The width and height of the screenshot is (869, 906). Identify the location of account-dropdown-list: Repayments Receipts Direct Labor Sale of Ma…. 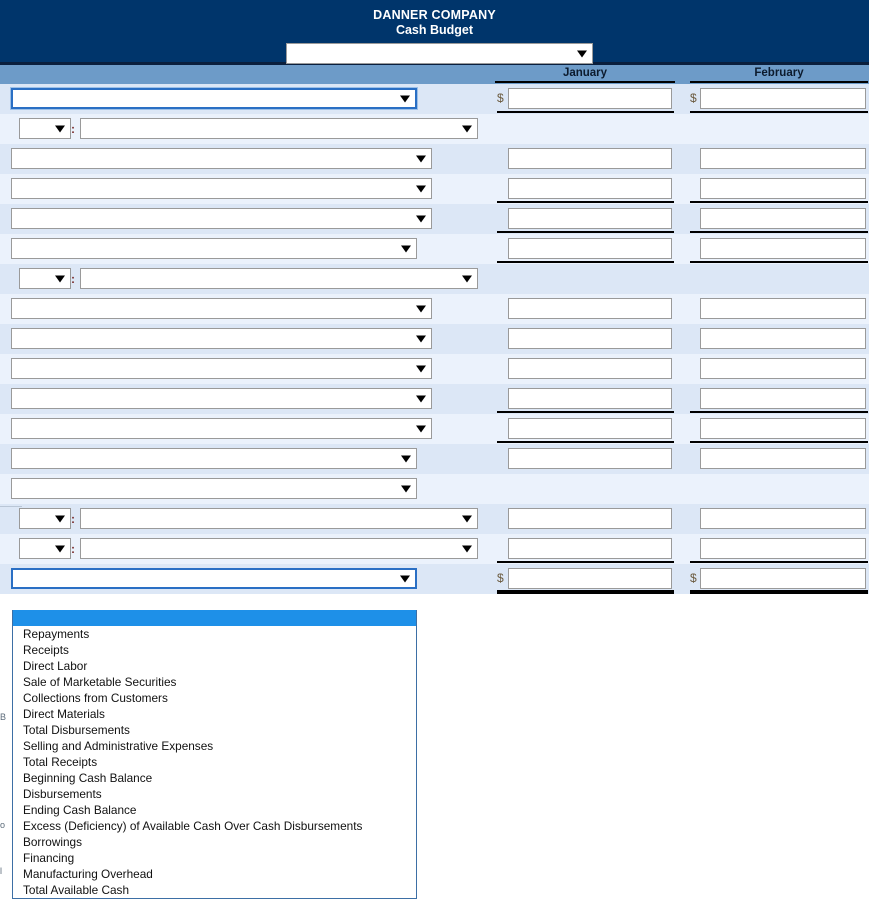
(214, 754).